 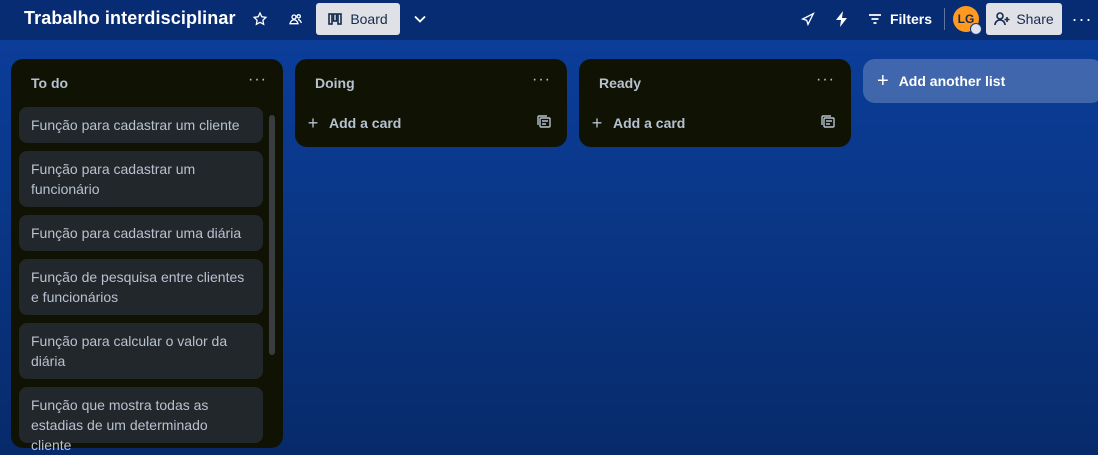 I want to click on list-title: Doing, so click(x=335, y=83).